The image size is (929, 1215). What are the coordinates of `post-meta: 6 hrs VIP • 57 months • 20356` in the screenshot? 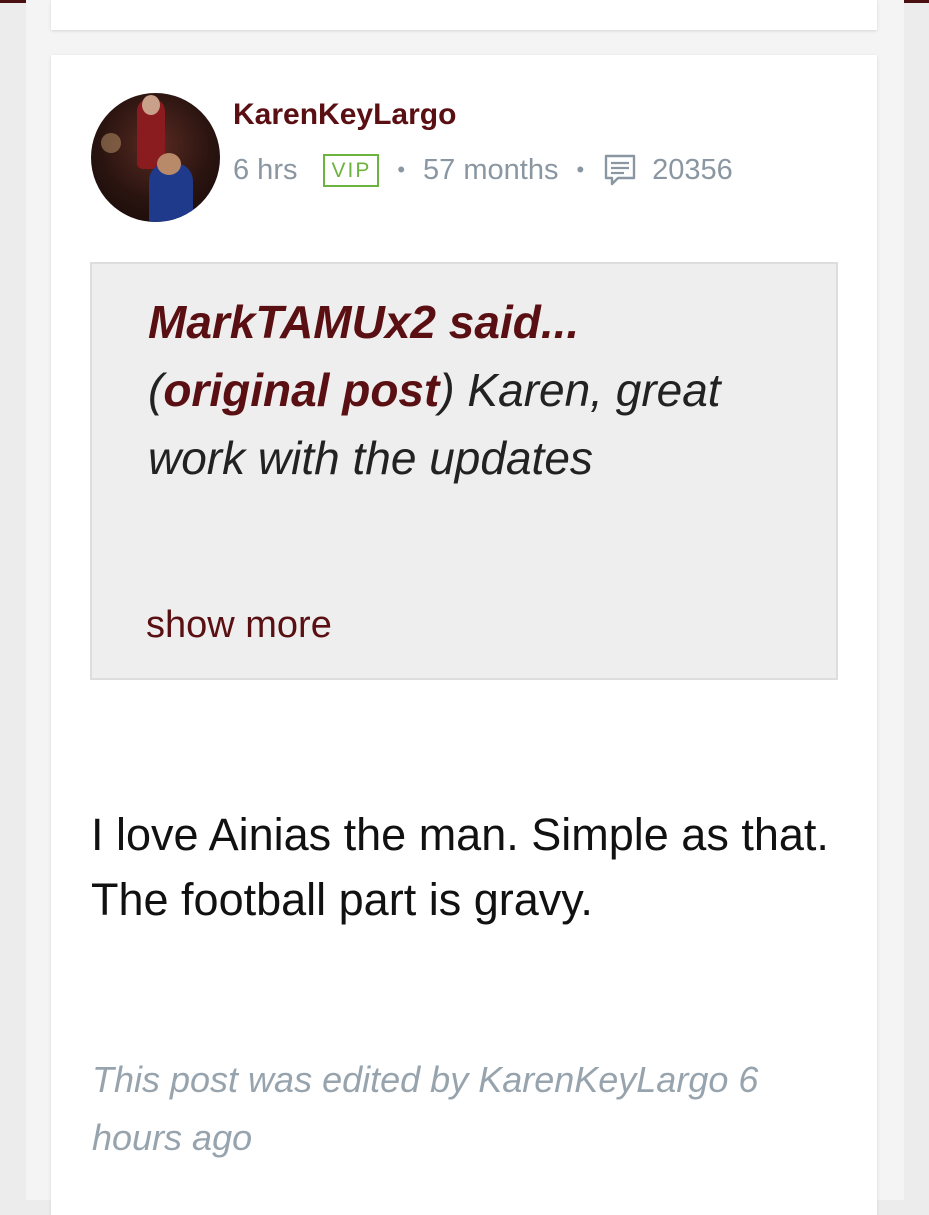 It's located at (483, 170).